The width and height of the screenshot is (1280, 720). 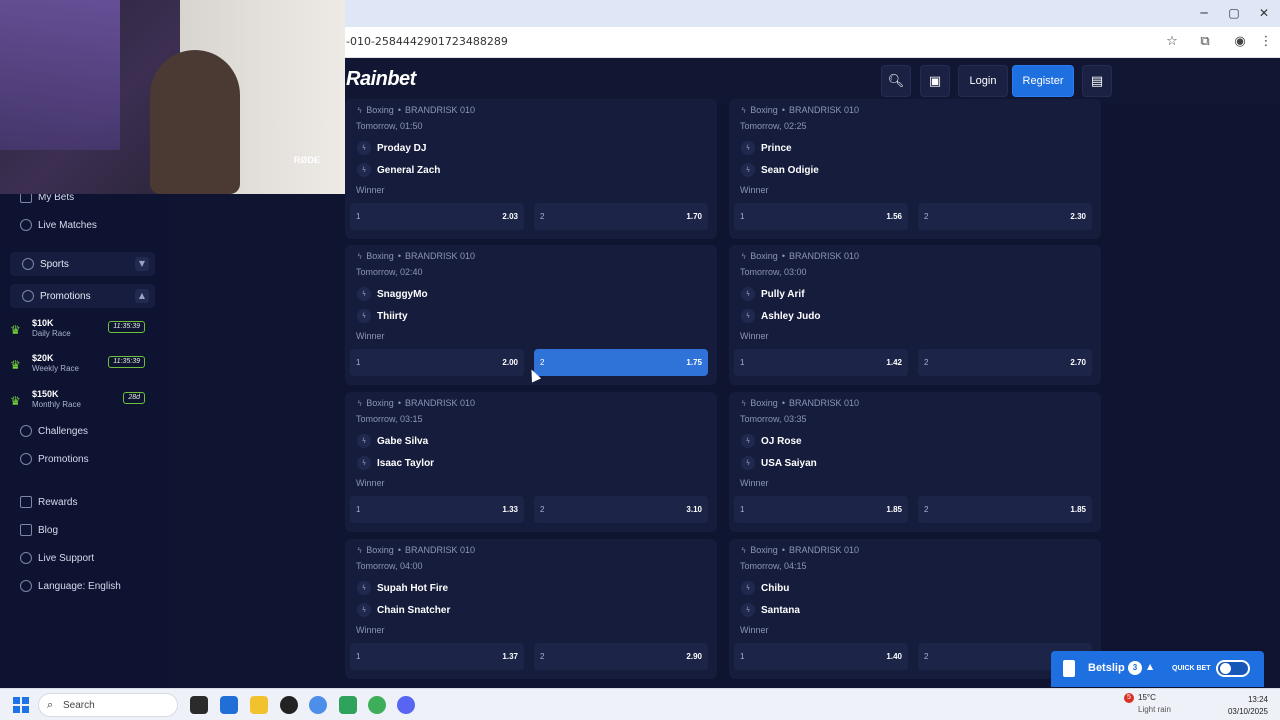 I want to click on odds-button-2: 2 2.30, so click(x=1005, y=216).